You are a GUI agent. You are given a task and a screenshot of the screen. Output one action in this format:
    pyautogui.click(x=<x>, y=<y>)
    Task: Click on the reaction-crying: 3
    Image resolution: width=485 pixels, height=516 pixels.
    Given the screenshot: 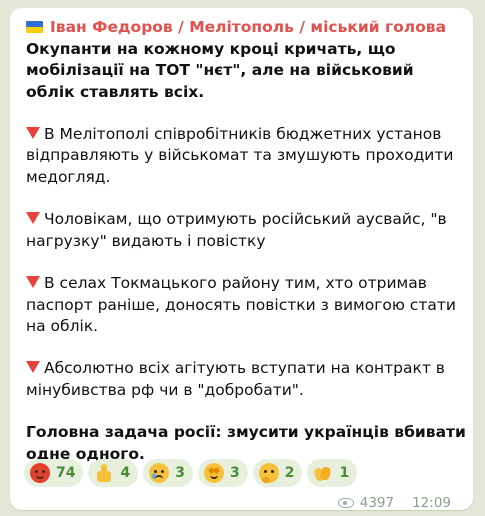 What is the action you would take?
    pyautogui.click(x=168, y=473)
    